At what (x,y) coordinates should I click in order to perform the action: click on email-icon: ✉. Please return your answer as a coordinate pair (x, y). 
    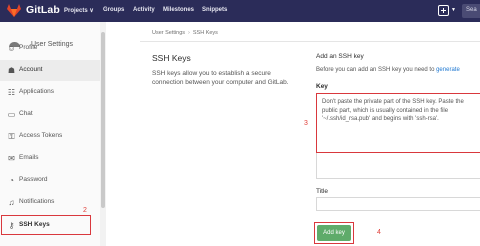
    Looking at the image, I should click on (11, 158).